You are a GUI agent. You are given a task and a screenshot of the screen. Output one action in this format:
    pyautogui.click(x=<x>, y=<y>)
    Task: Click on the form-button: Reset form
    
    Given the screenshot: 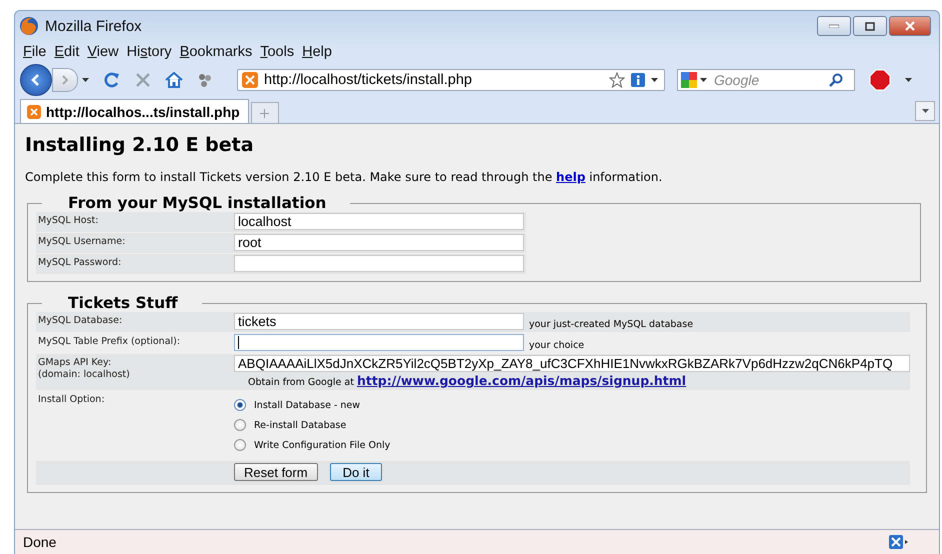 What is the action you would take?
    pyautogui.click(x=276, y=472)
    